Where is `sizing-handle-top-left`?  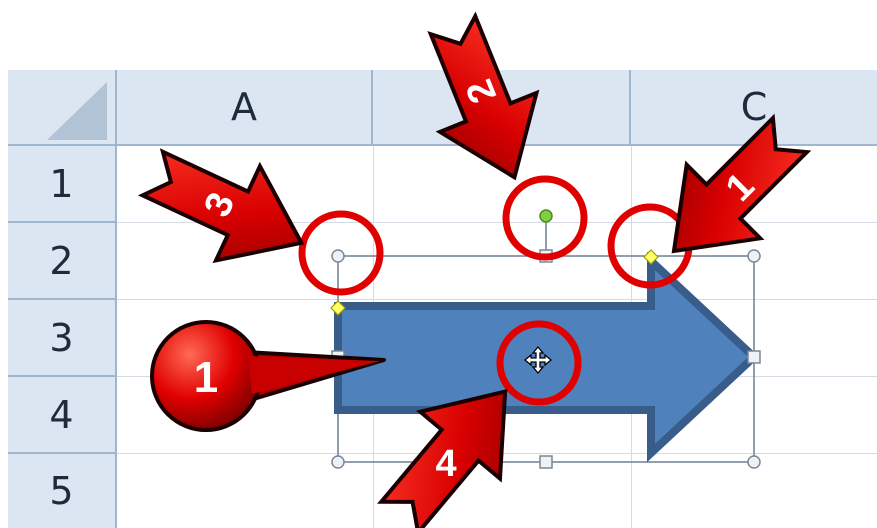 sizing-handle-top-left is located at coordinates (338, 256).